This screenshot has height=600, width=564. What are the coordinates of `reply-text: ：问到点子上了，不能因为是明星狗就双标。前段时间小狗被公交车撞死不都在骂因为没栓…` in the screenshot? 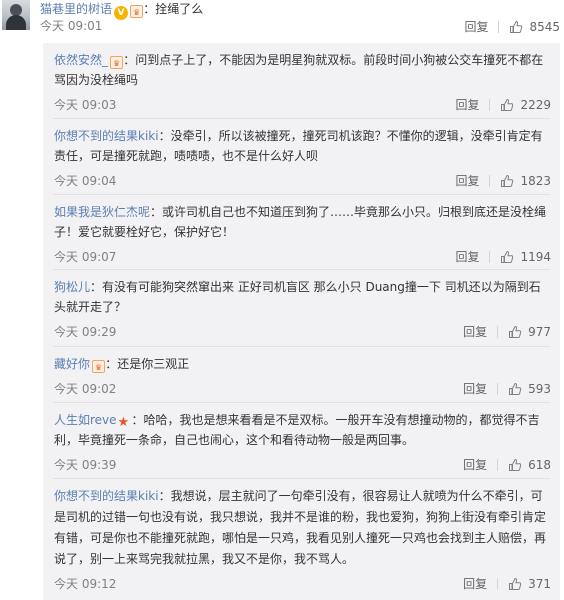 It's located at (299, 70).